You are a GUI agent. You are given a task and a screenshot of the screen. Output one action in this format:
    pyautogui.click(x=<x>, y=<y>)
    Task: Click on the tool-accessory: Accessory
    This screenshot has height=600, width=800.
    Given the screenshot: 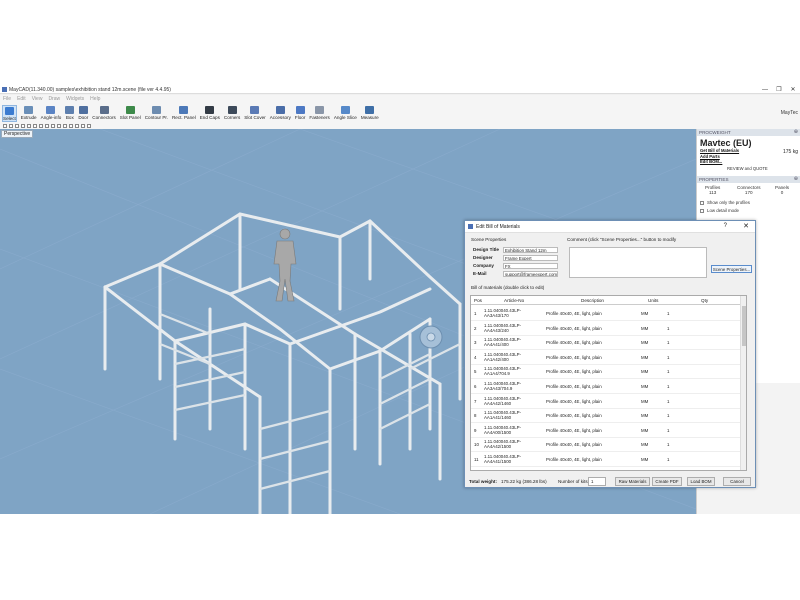 What is the action you would take?
    pyautogui.click(x=280, y=113)
    